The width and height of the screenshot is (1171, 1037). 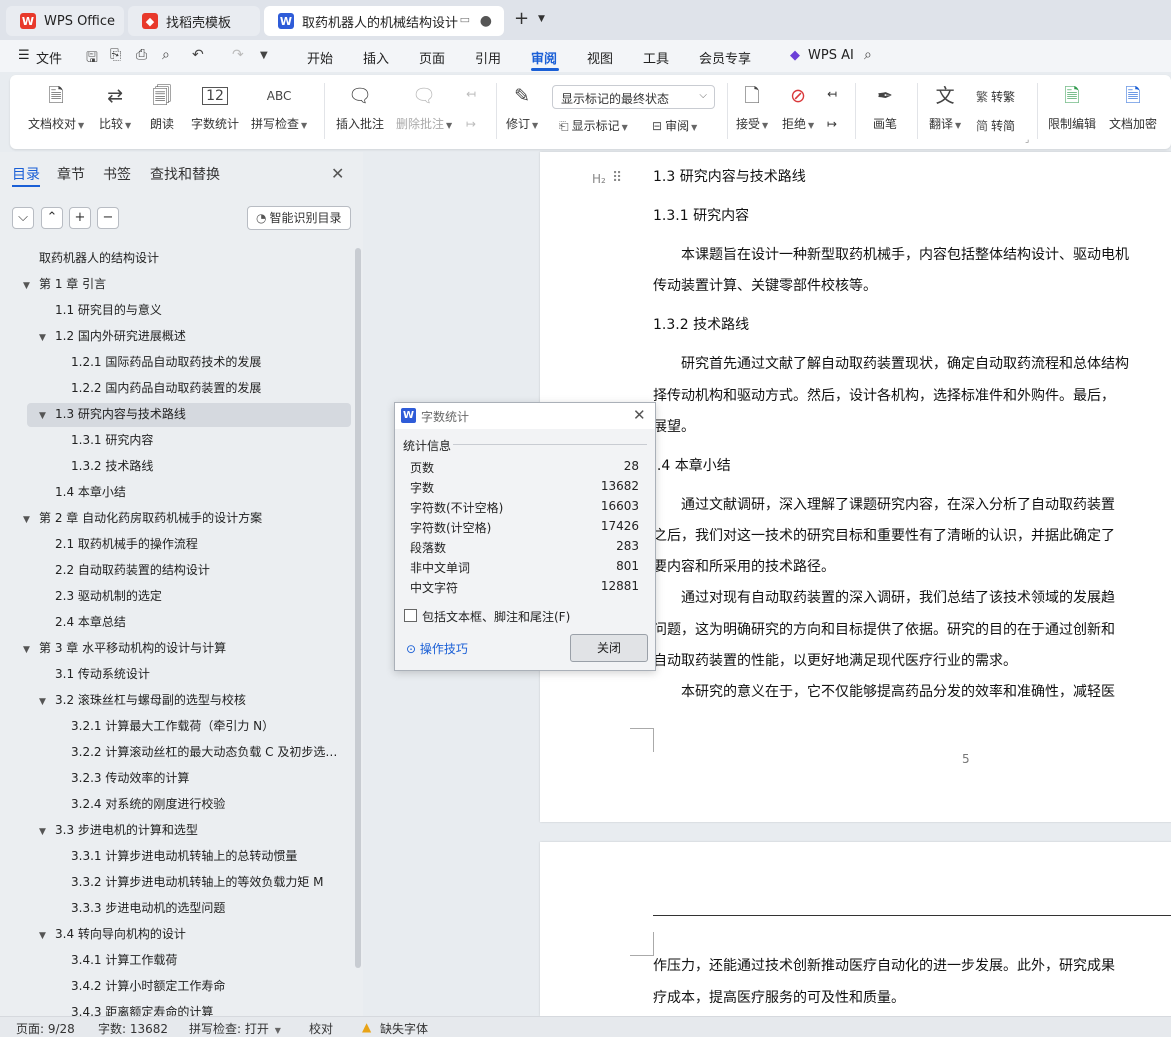 What do you see at coordinates (166, 362) in the screenshot?
I see `toc-item: 1.2.1 国际药品自动取药技术的发展` at bounding box center [166, 362].